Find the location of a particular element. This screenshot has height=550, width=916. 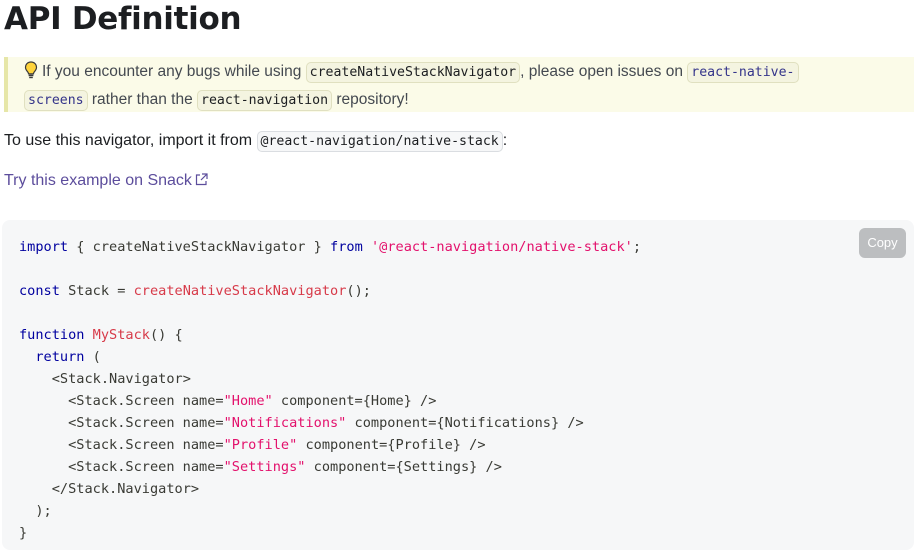

code-token: ( is located at coordinates (92, 357).